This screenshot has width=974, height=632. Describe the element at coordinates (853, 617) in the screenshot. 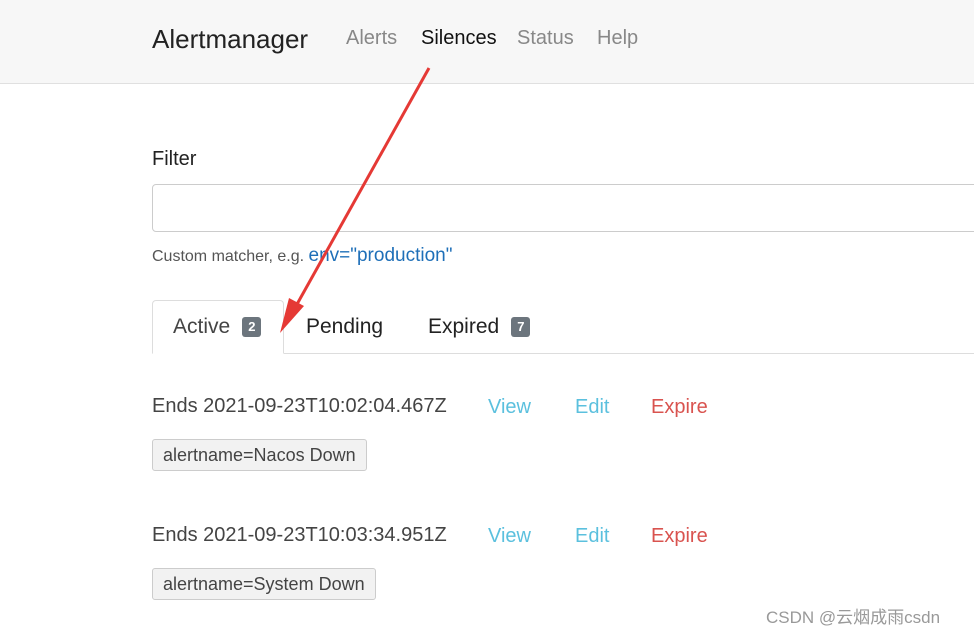

I see `watermark: CSDN @云烟成雨csdn` at that location.